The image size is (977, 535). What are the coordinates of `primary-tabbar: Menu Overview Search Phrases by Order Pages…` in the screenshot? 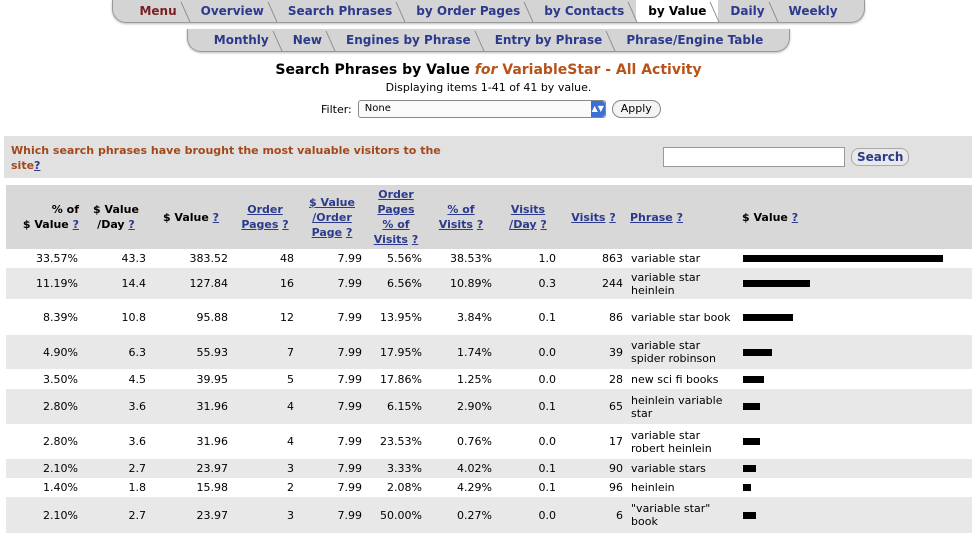 It's located at (488, 11).